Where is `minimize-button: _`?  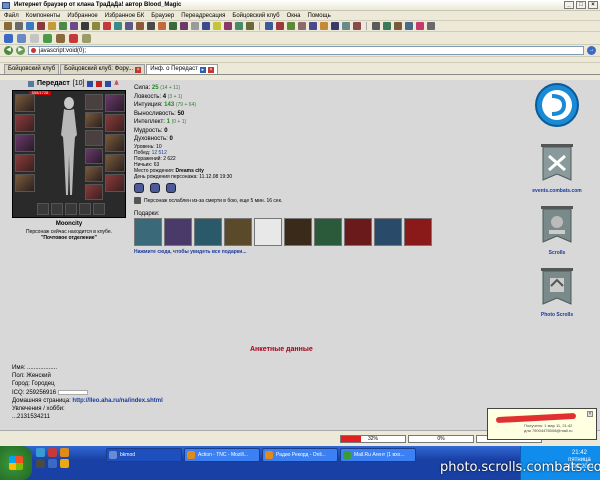
minimize-button: _ is located at coordinates (569, 5).